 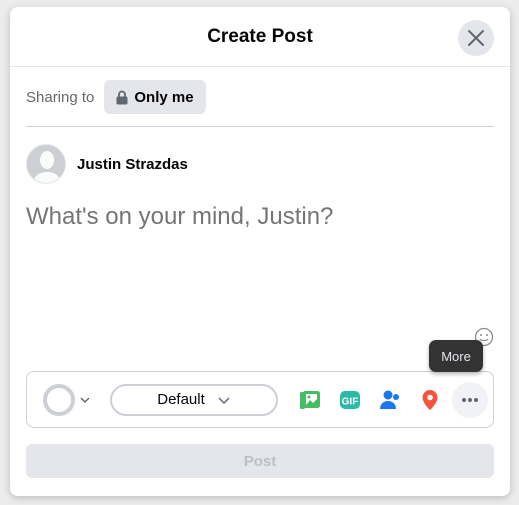 I want to click on user-name: Justin Strazdas, so click(x=132, y=164).